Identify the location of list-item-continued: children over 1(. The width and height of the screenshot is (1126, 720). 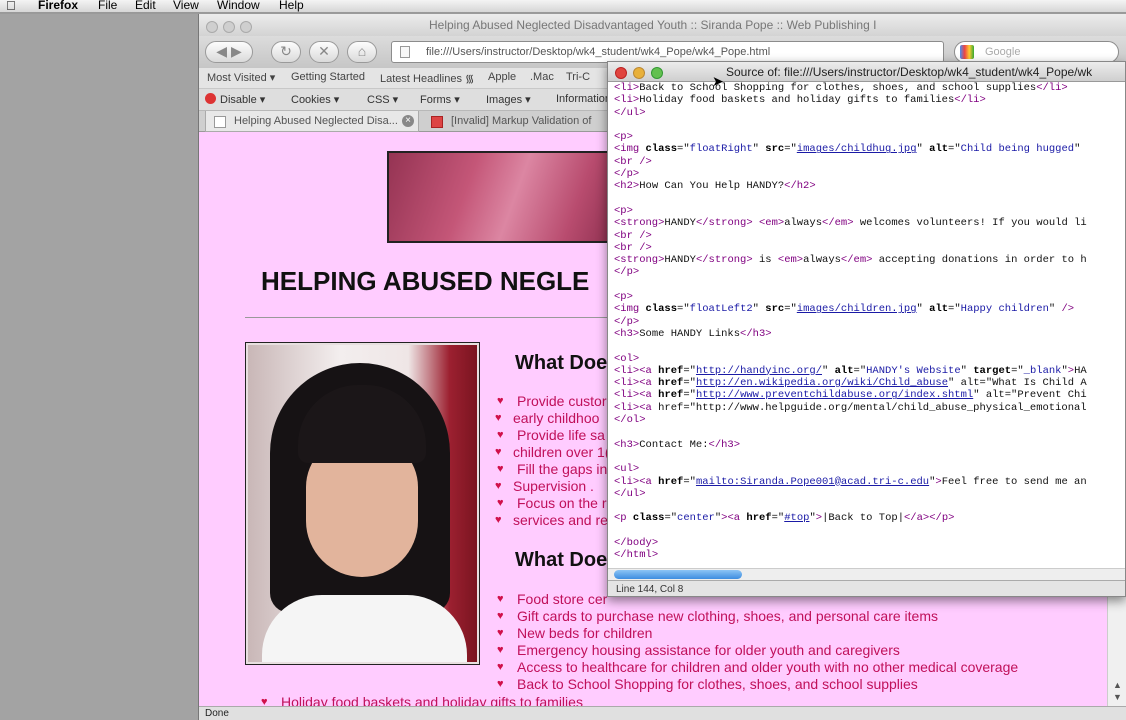
(552, 452).